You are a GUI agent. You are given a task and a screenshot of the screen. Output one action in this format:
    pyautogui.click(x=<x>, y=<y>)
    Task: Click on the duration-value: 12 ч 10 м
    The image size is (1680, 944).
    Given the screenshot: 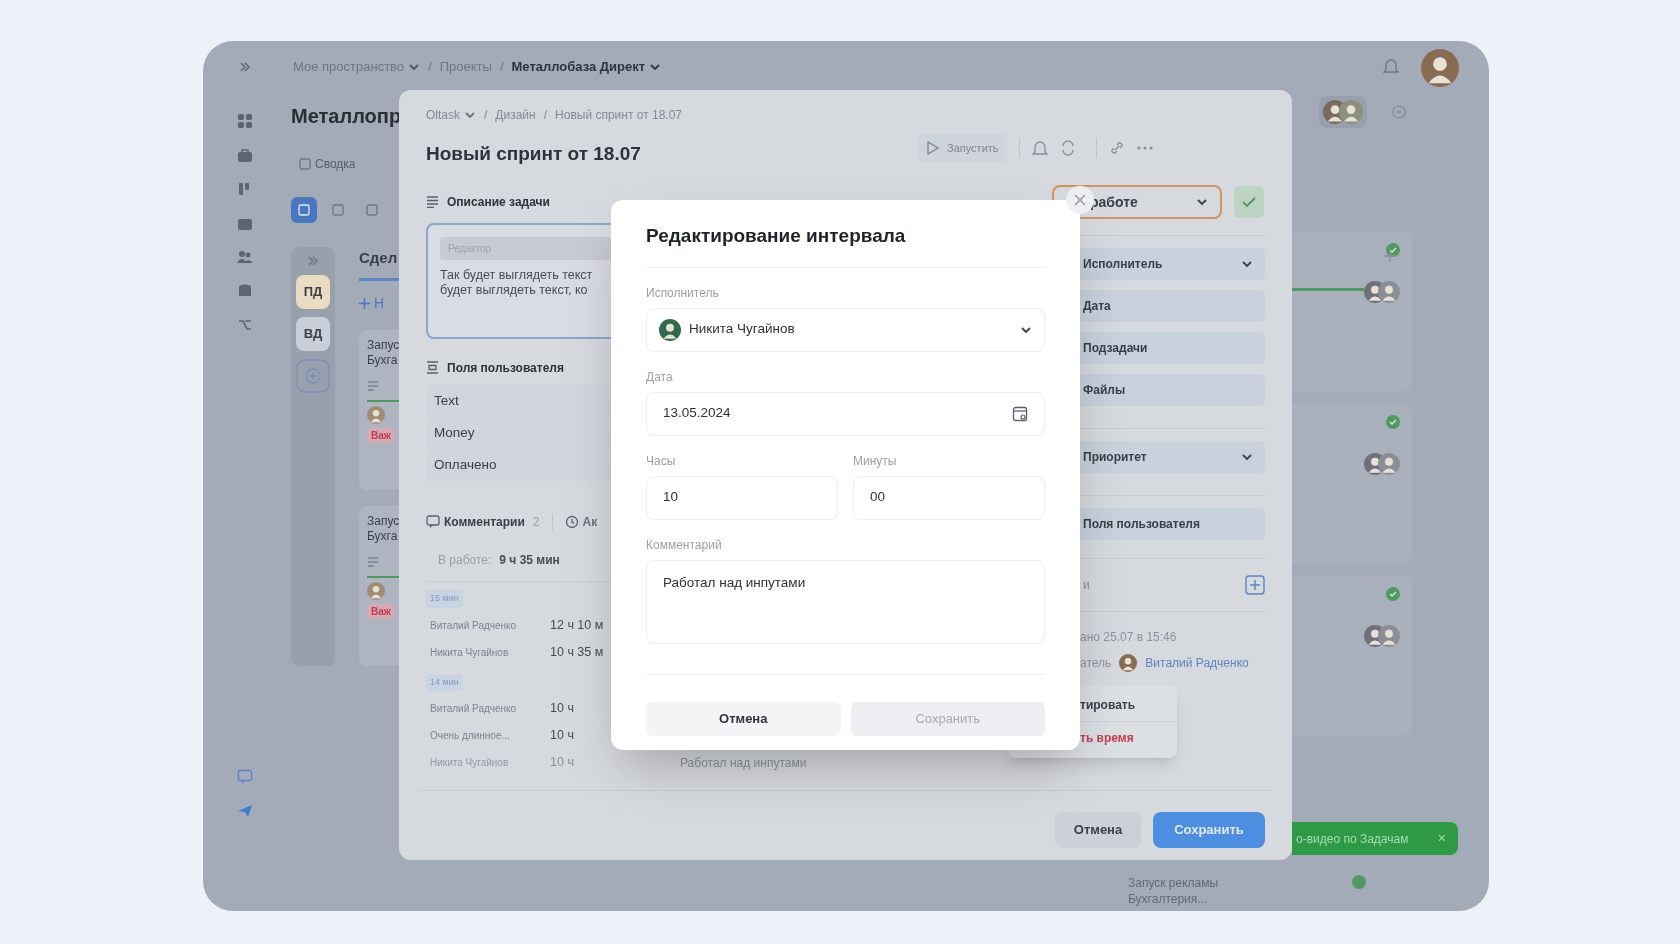 What is the action you would take?
    pyautogui.click(x=577, y=625)
    